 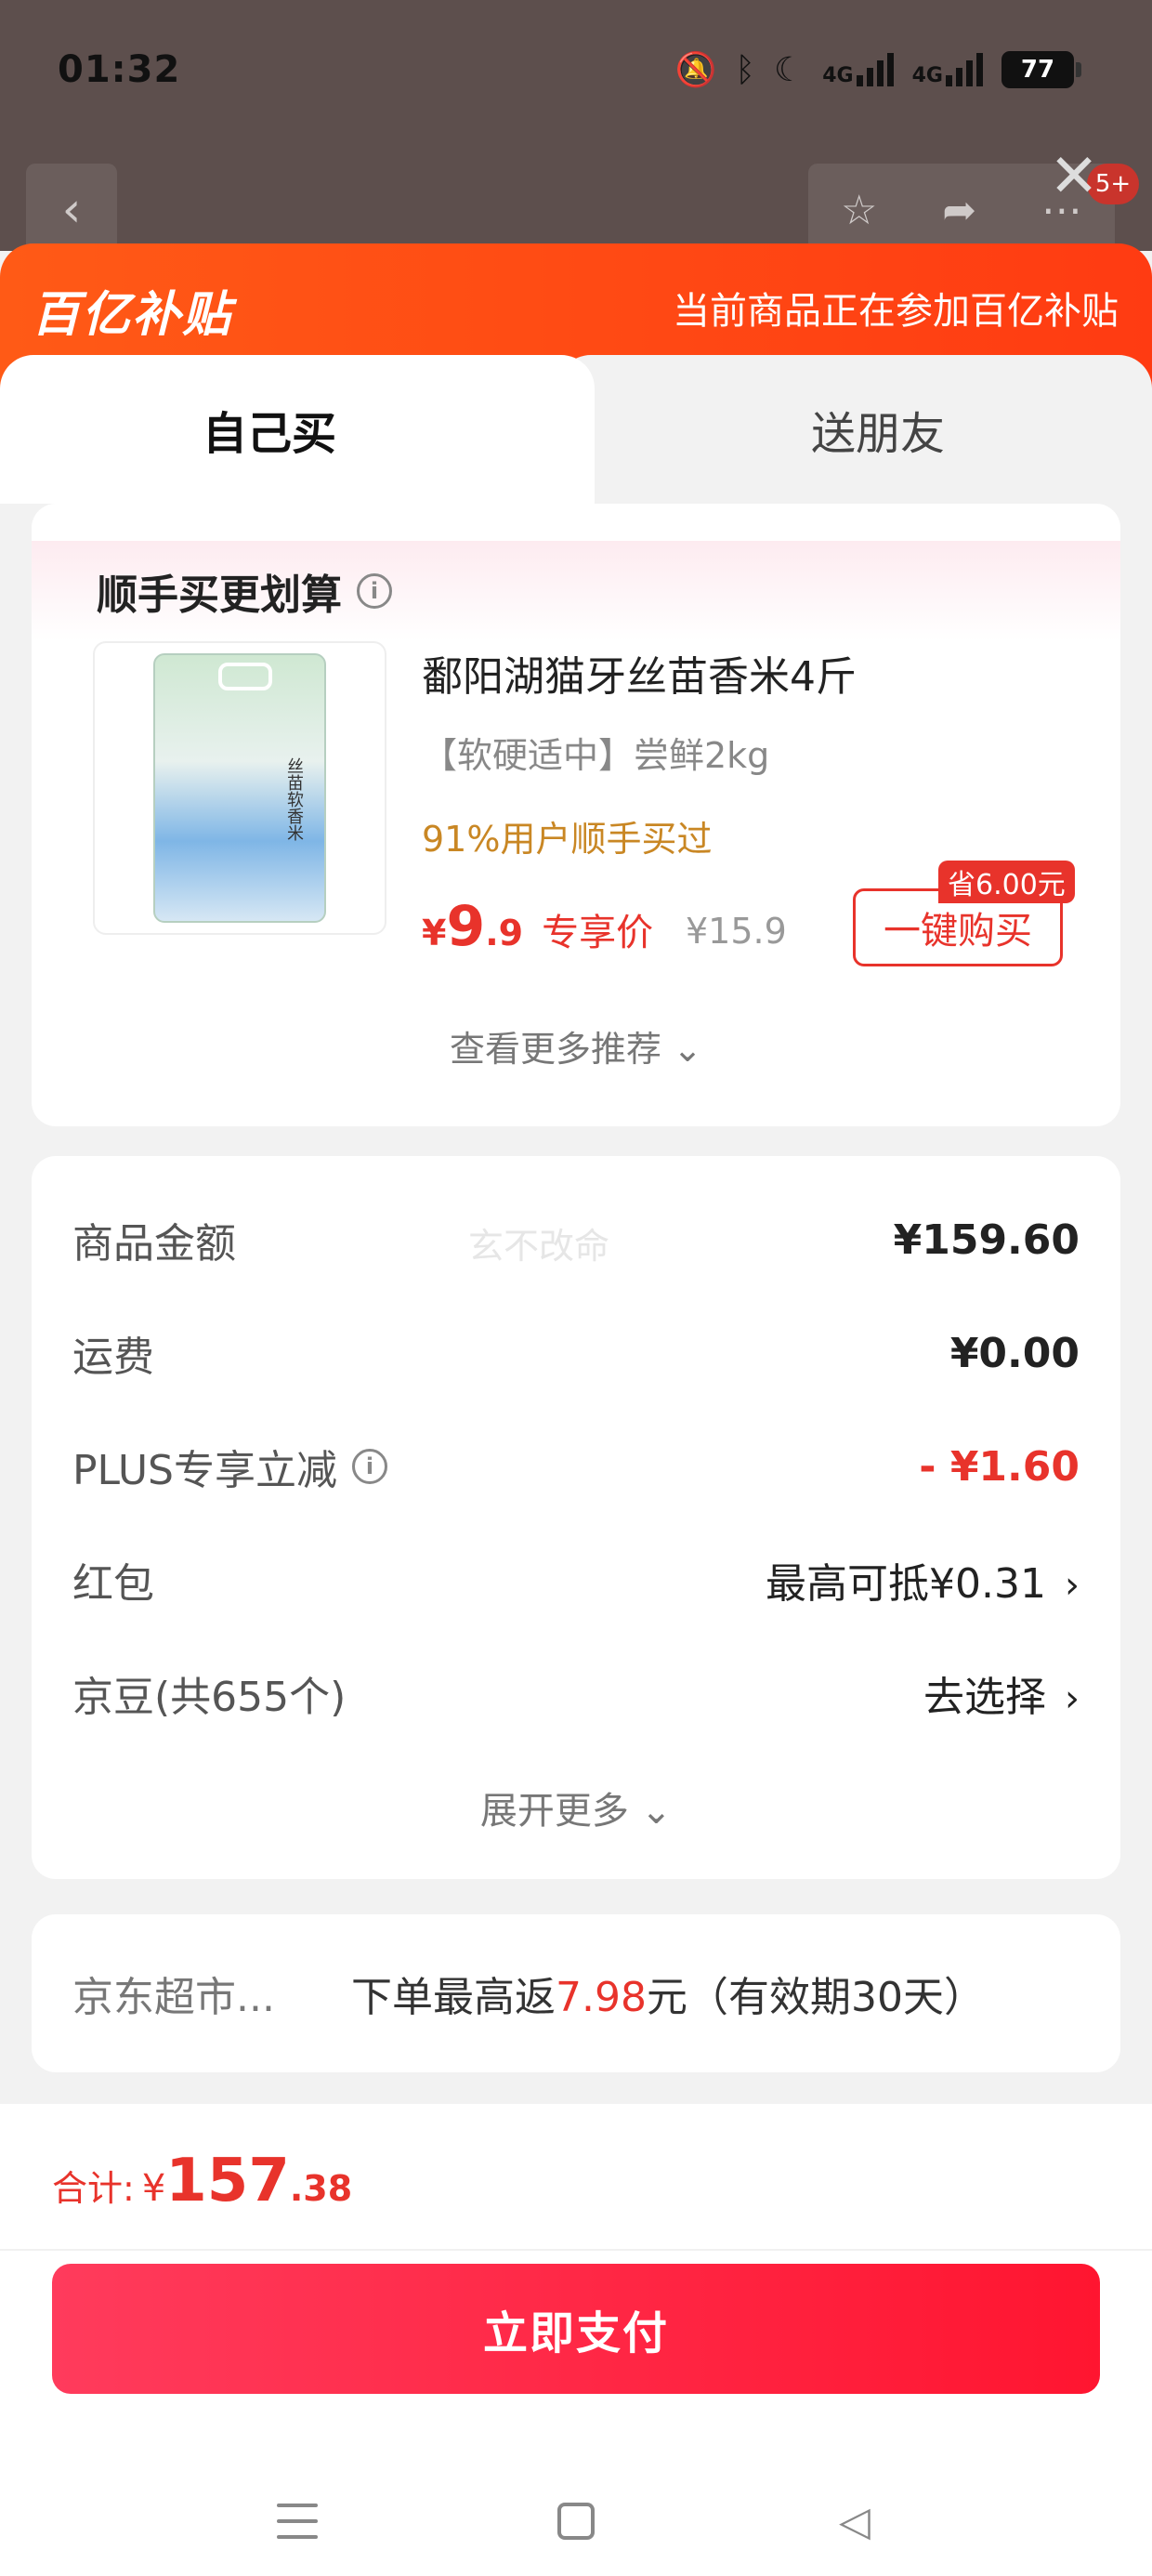 What do you see at coordinates (132, 315) in the screenshot?
I see `brand-logo: 百亿补贴` at bounding box center [132, 315].